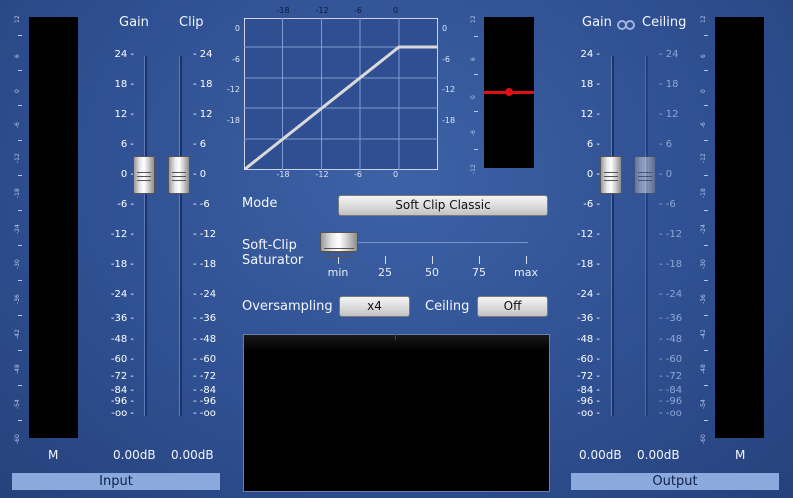 This screenshot has width=793, height=498. I want to click on transfer-curve-graph: -18 -12 -6 0 -18 -12 -6 0 0 -6 -12 -18 0 -6 -12 -18, so click(344, 92).